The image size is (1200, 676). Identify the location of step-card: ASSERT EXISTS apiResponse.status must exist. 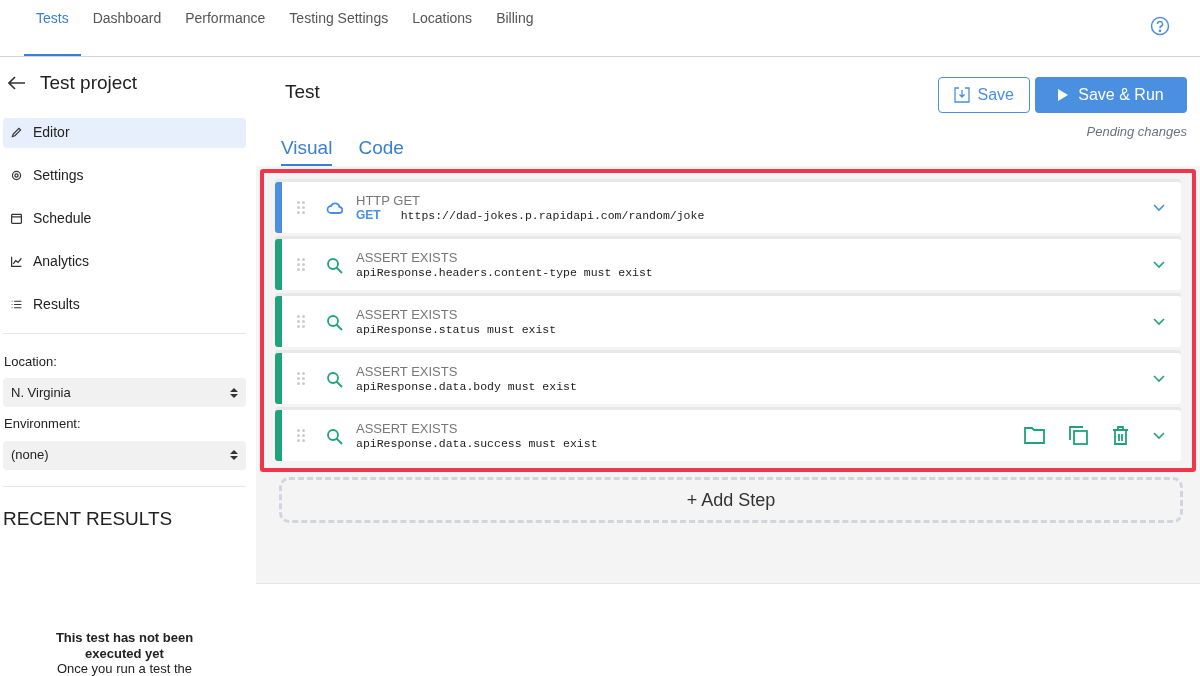
(728, 321).